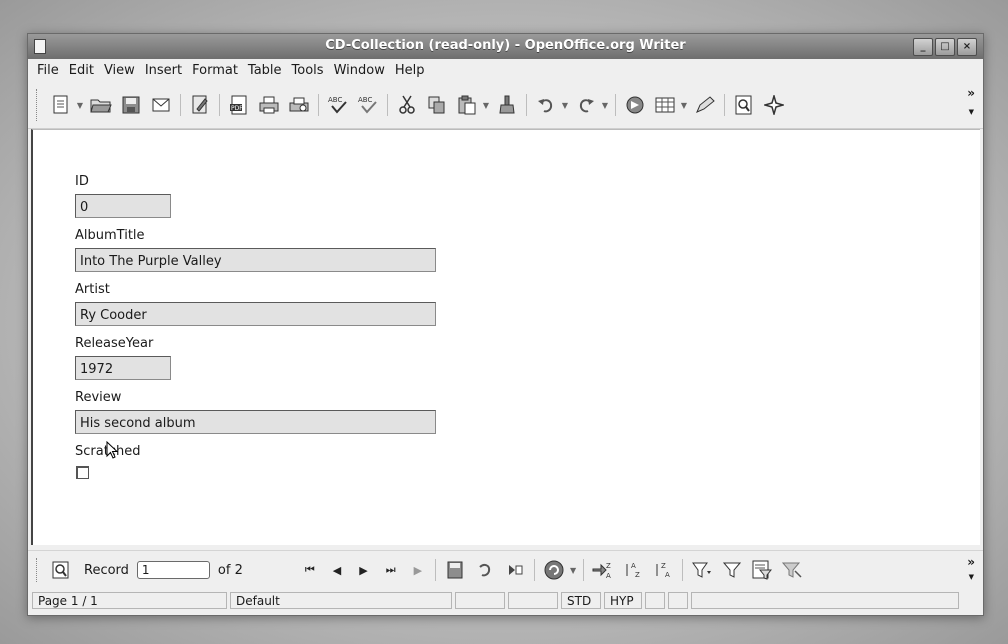 The image size is (1008, 644). Describe the element at coordinates (586, 105) in the screenshot. I see `redo-icon` at that location.